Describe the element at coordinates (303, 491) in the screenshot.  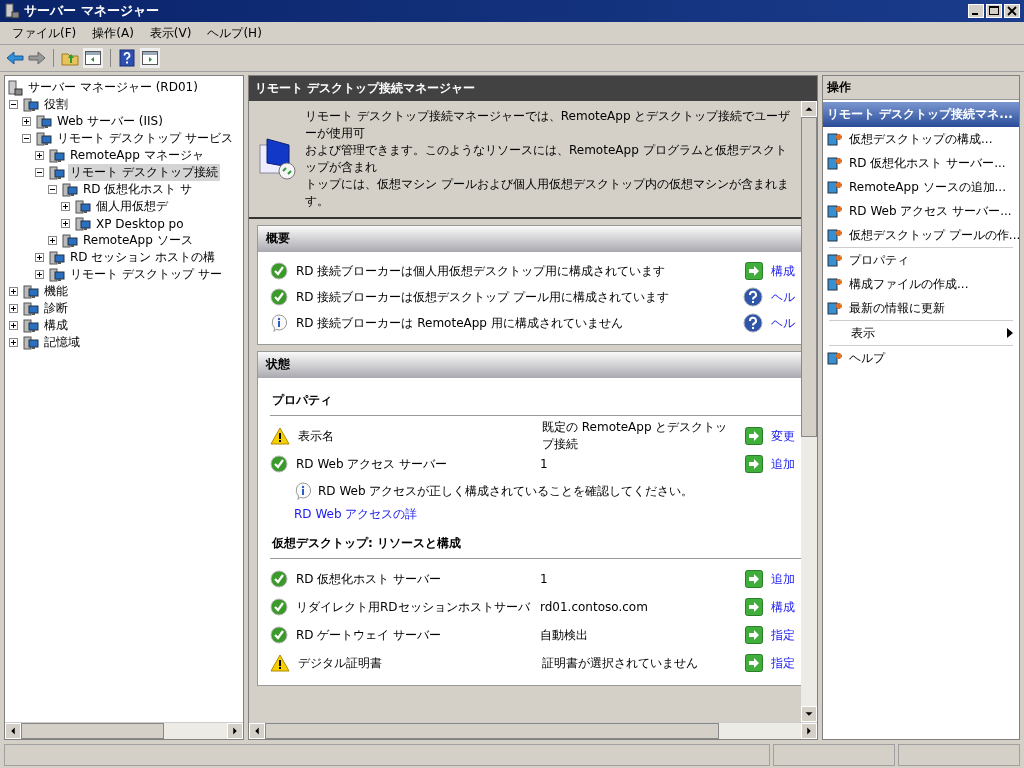
I see `info-icon` at that location.